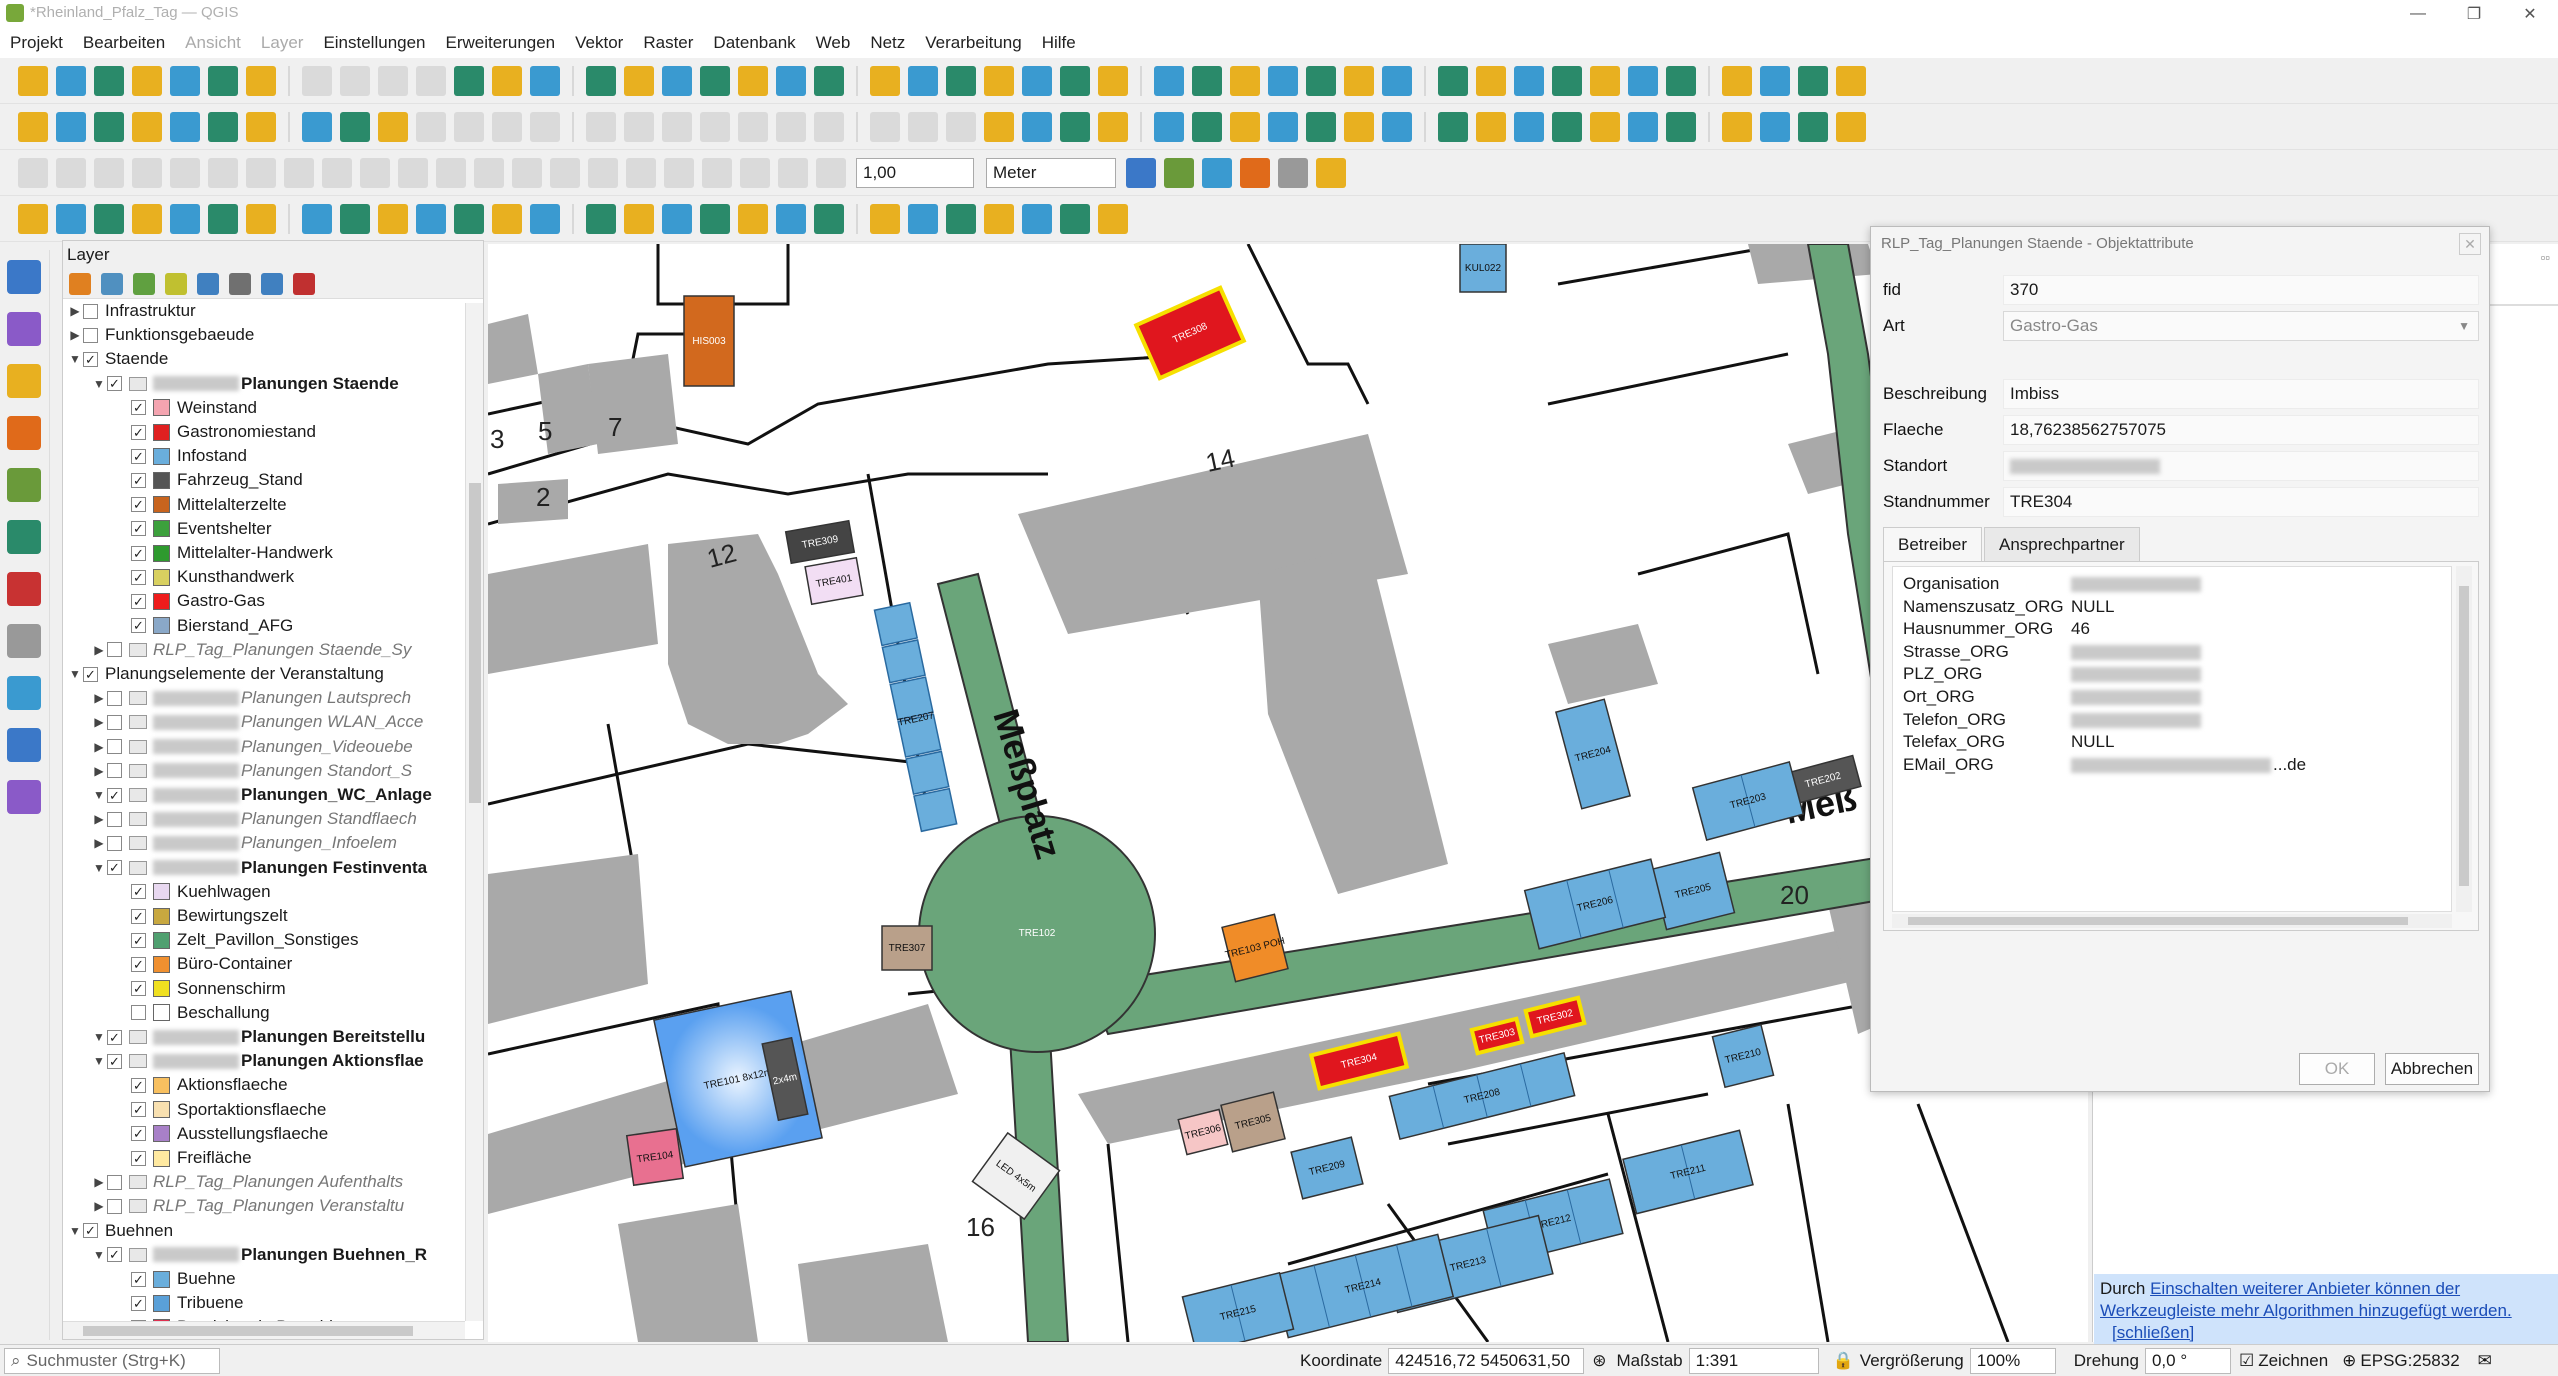  I want to click on digitize-tool-19-icon, so click(717, 172).